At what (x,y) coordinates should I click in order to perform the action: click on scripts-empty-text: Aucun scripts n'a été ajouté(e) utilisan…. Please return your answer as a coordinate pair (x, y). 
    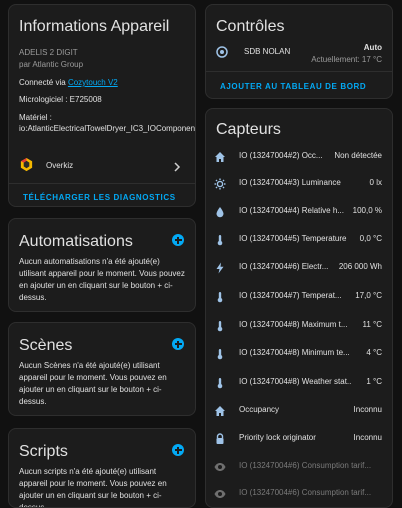
    Looking at the image, I should click on (93, 487).